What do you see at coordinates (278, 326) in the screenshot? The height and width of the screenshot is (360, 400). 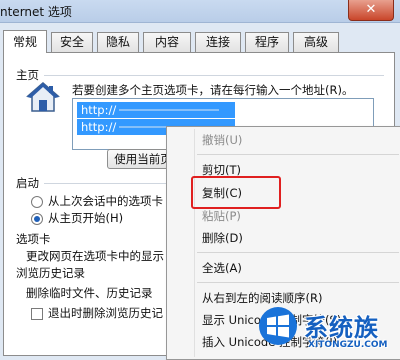 I see `windows-logo-icon` at bounding box center [278, 326].